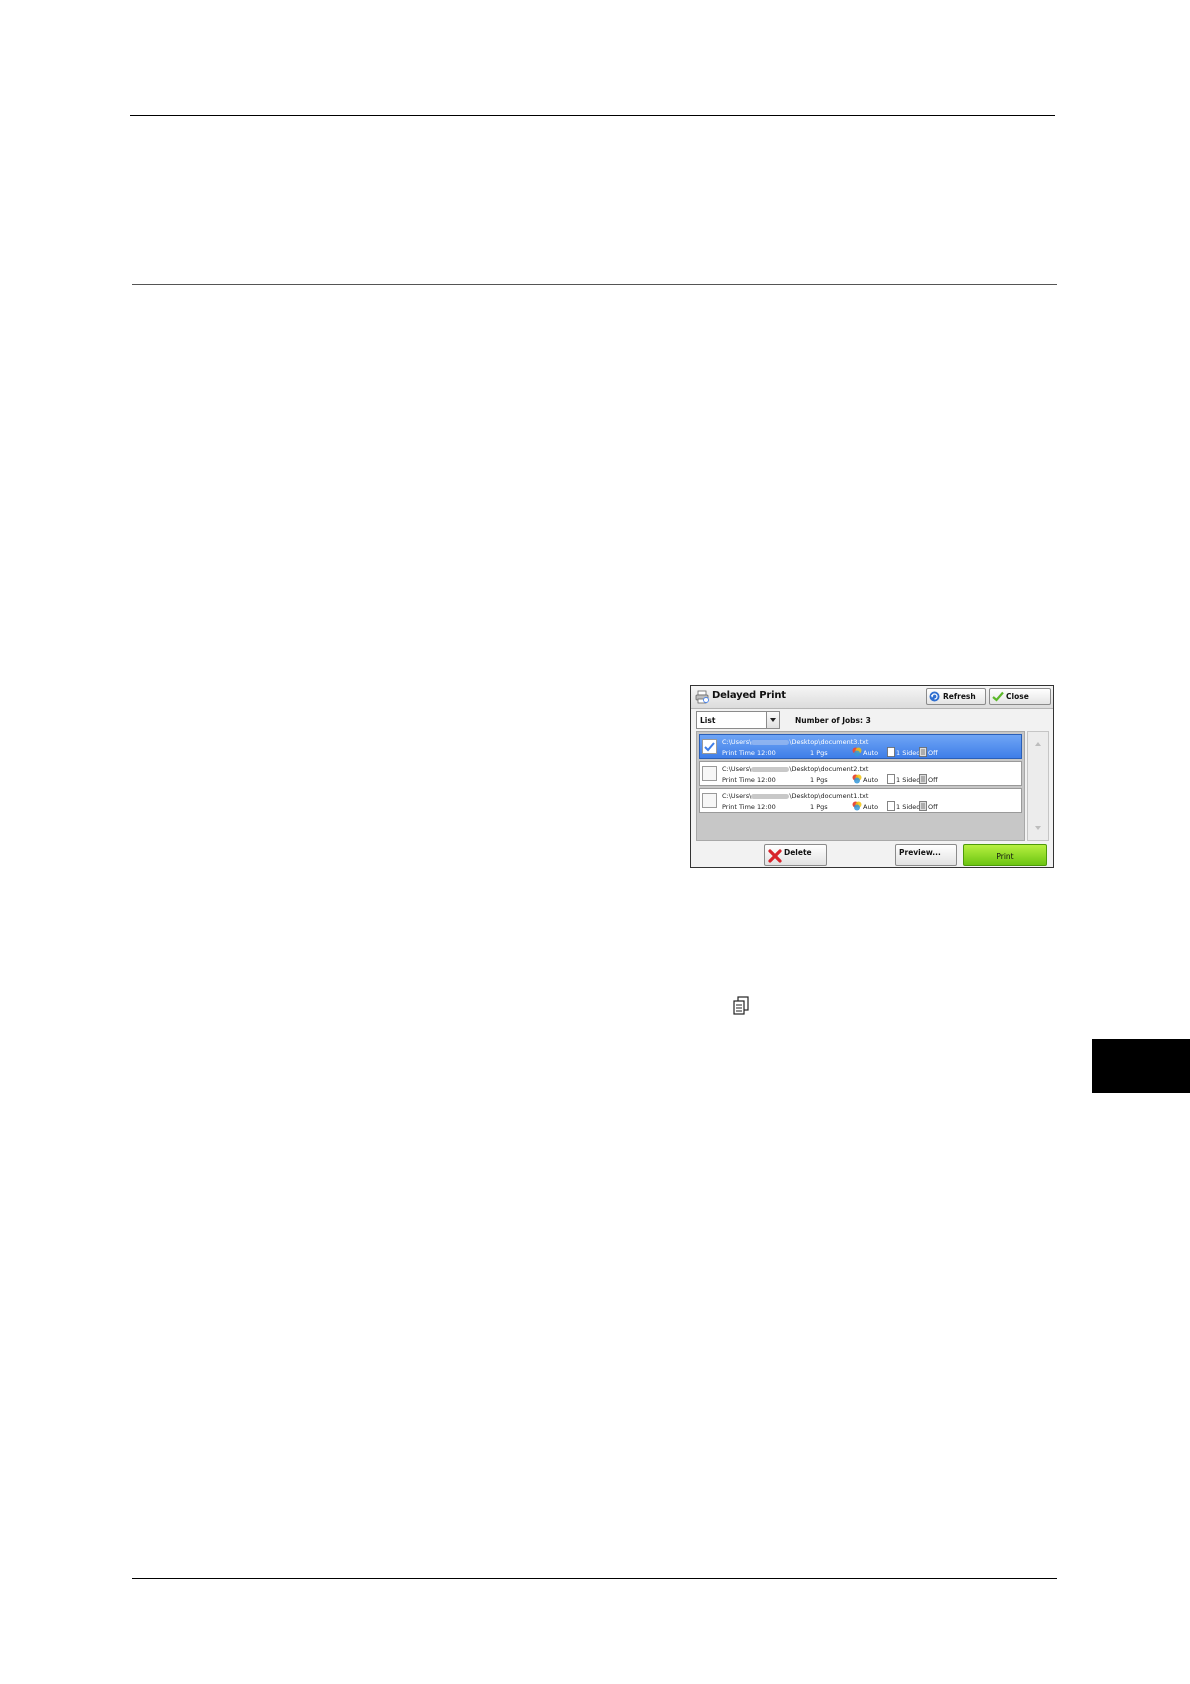 This screenshot has height=1684, width=1190. I want to click on print-label: Print, so click(1005, 856).